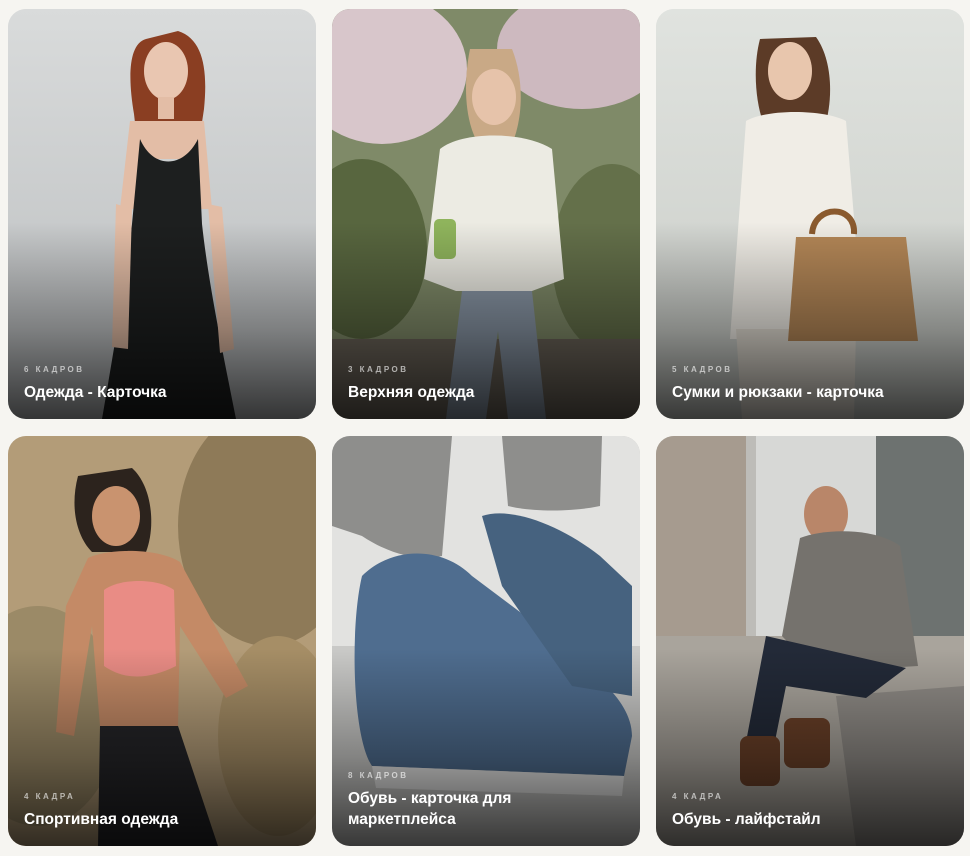 This screenshot has width=970, height=856. What do you see at coordinates (430, 809) in the screenshot?
I see `card-title: Обувь - карточка для маркетплейса` at bounding box center [430, 809].